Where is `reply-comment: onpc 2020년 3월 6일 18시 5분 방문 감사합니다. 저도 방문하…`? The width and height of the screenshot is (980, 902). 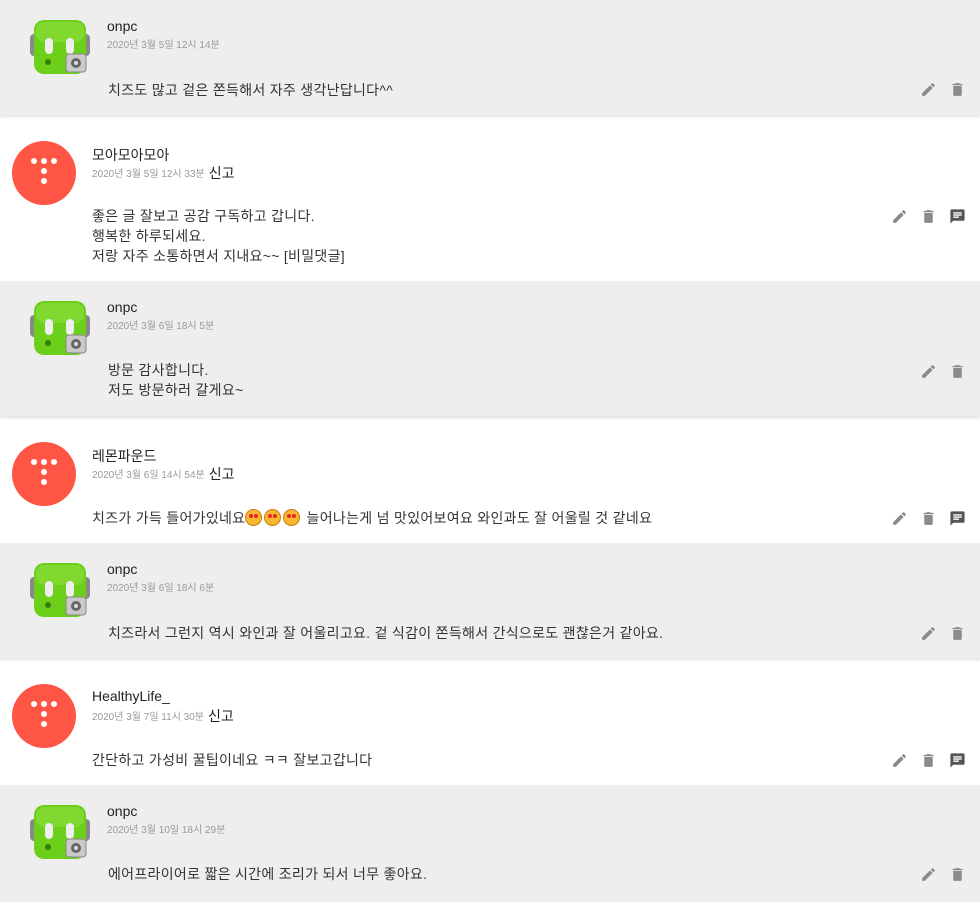
reply-comment: onpc 2020년 3월 6일 18시 5분 방문 감사합니다. 저도 방문하… is located at coordinates (490, 348).